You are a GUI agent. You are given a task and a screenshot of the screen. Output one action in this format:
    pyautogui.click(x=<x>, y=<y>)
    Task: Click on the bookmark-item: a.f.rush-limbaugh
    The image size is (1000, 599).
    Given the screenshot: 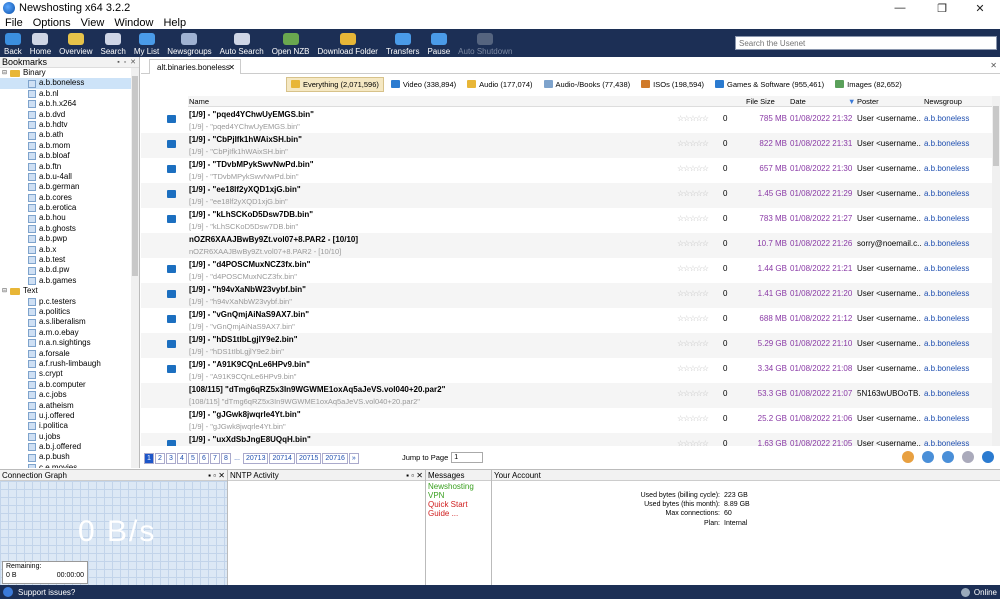 What is the action you would take?
    pyautogui.click(x=69, y=364)
    